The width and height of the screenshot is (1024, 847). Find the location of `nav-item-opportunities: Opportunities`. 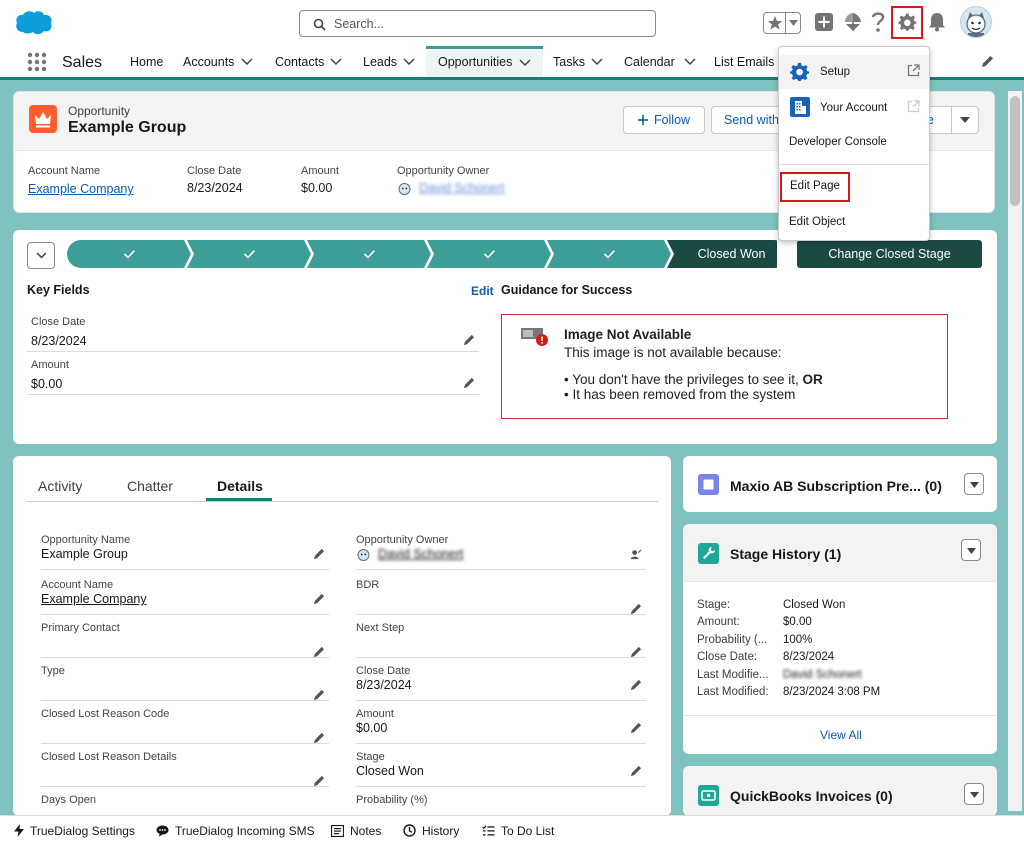

nav-item-opportunities: Opportunities is located at coordinates (484, 61).